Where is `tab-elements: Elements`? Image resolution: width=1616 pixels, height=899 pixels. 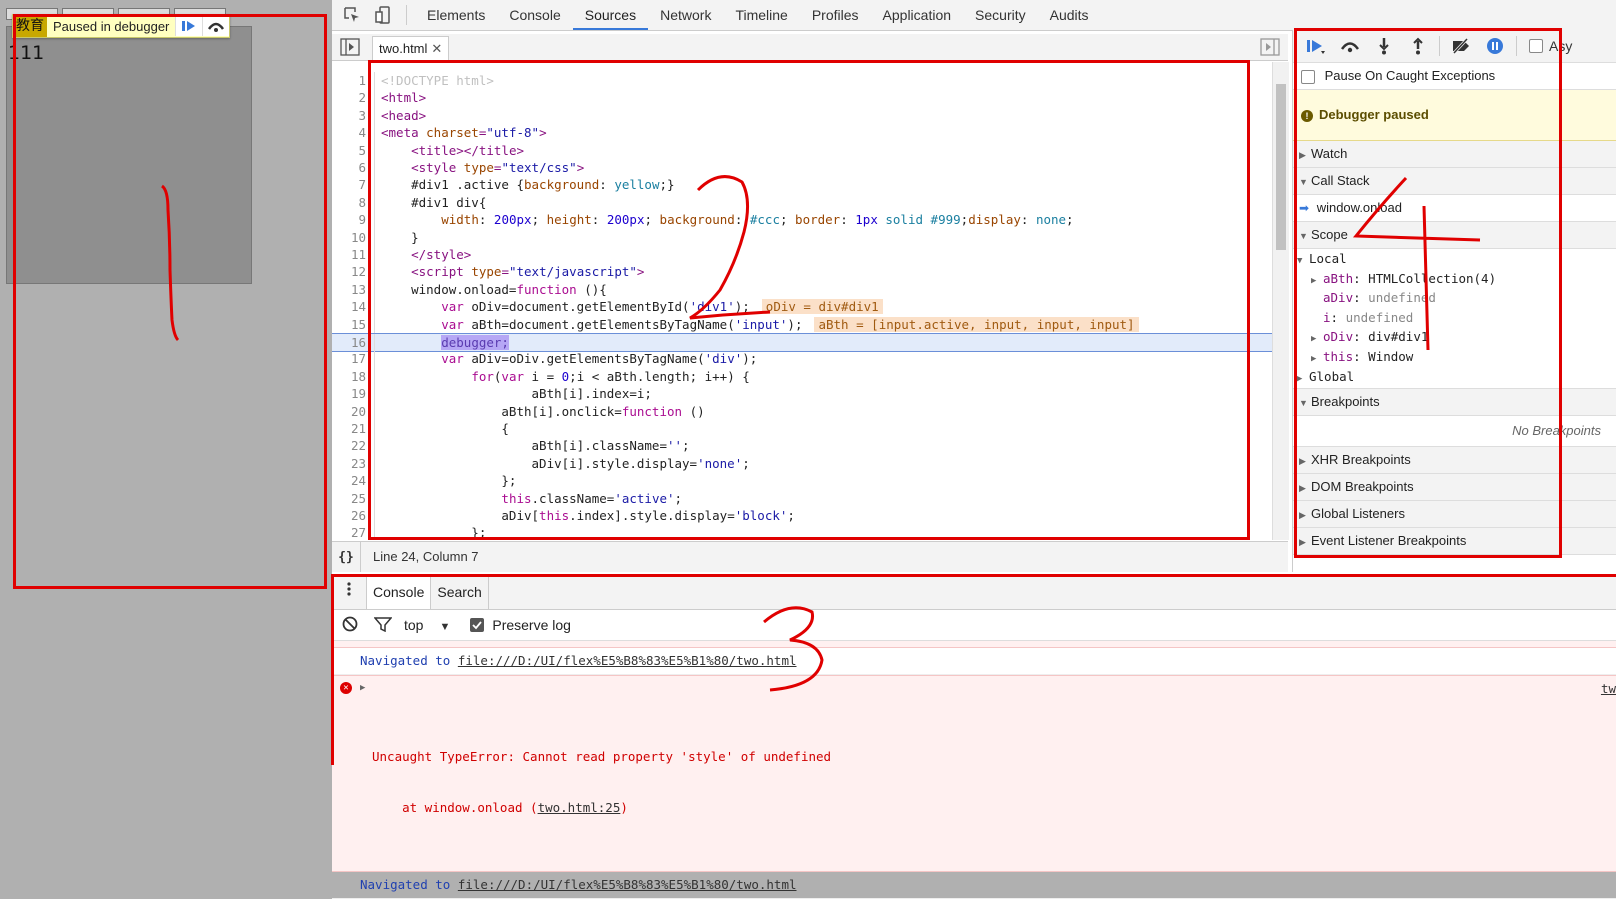
tab-elements: Elements is located at coordinates (456, 15).